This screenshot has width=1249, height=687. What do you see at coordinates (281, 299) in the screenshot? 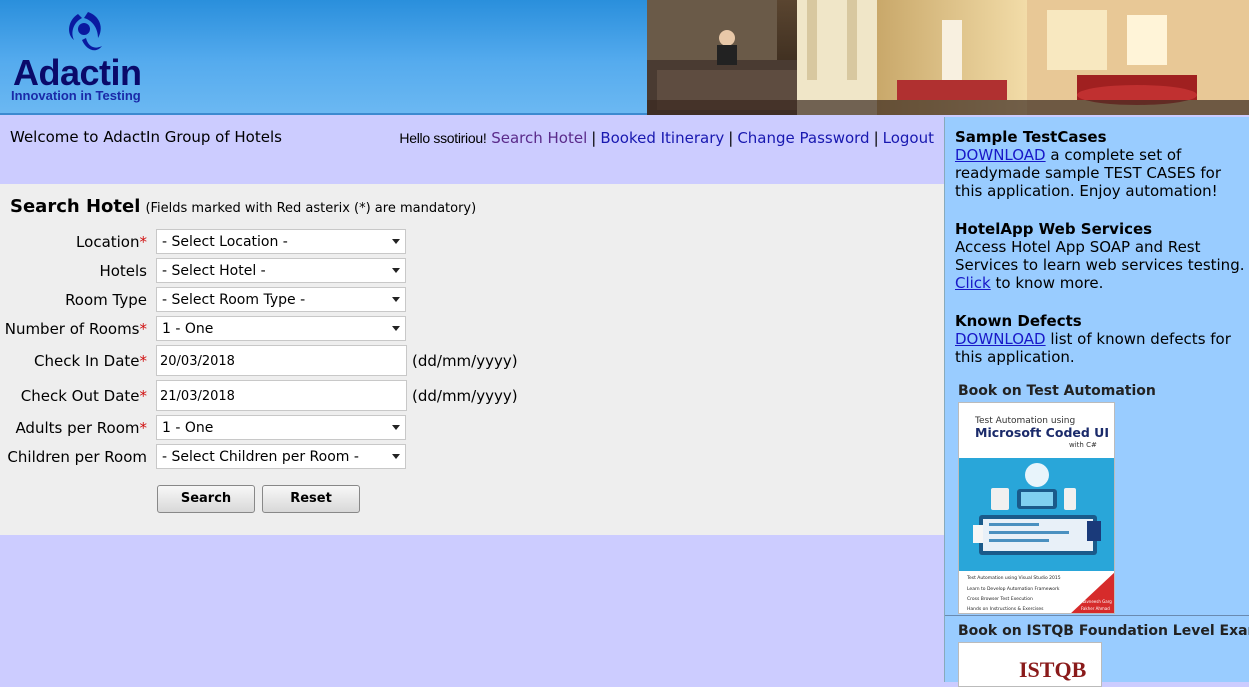
I see `room-type-select: - Select Room Type -` at bounding box center [281, 299].